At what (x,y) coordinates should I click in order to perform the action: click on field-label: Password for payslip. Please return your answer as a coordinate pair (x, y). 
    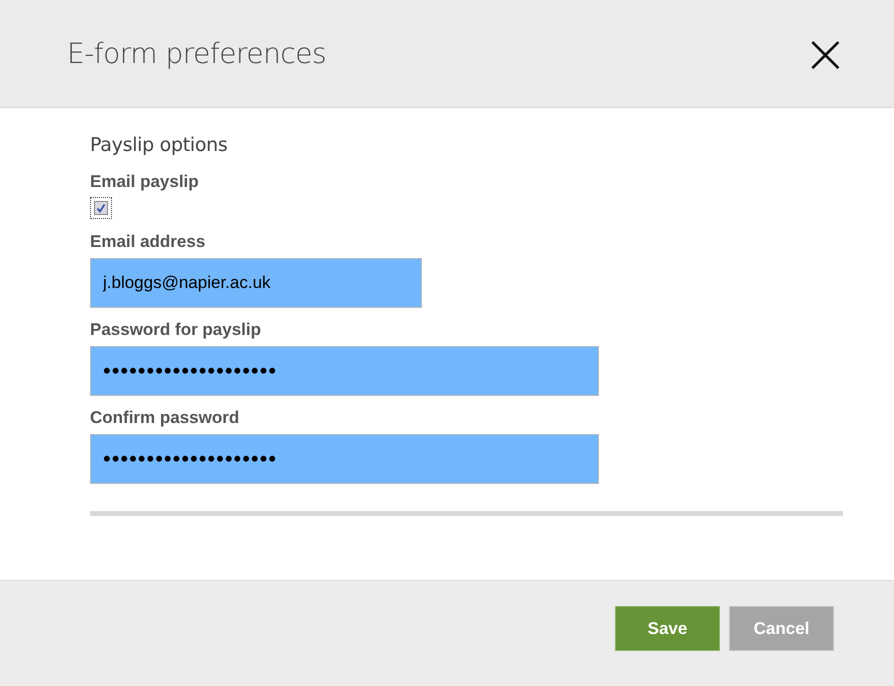
    Looking at the image, I should click on (175, 330).